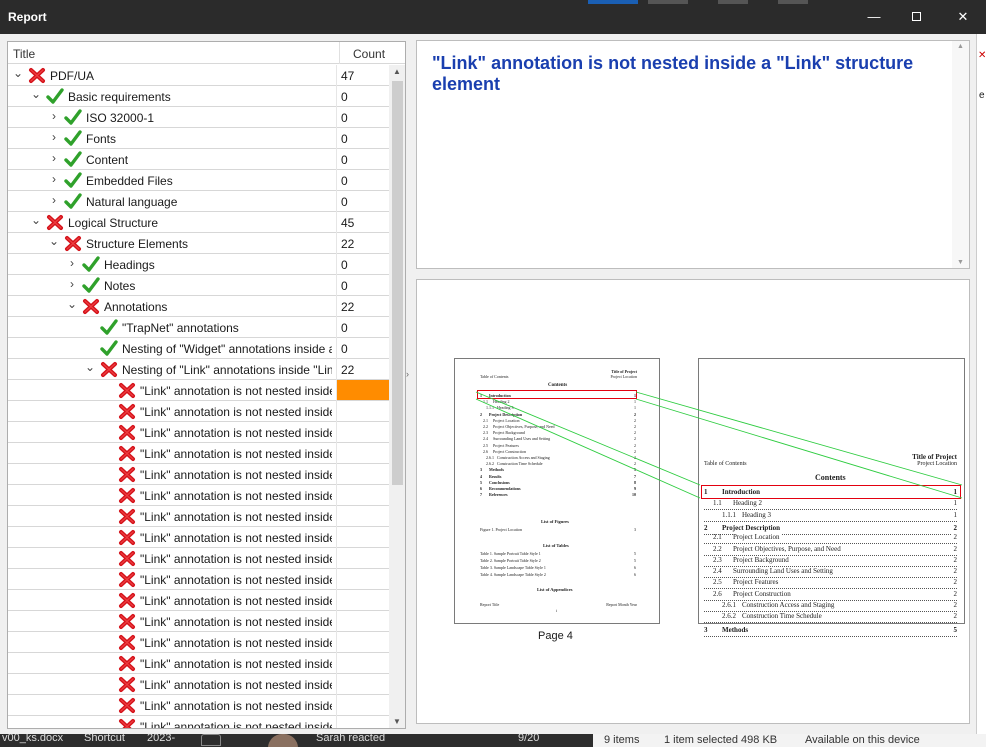  What do you see at coordinates (32, 739) in the screenshot?
I see `taskbar-file-name: v00_ks.docx` at bounding box center [32, 739].